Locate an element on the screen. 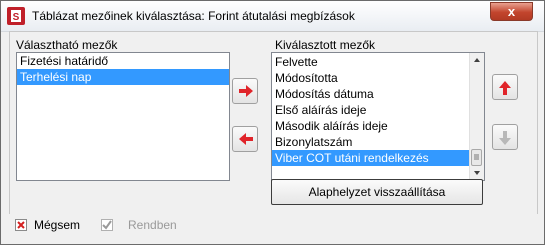 This screenshot has height=245, width=545. arrow-down-icon is located at coordinates (505, 138).